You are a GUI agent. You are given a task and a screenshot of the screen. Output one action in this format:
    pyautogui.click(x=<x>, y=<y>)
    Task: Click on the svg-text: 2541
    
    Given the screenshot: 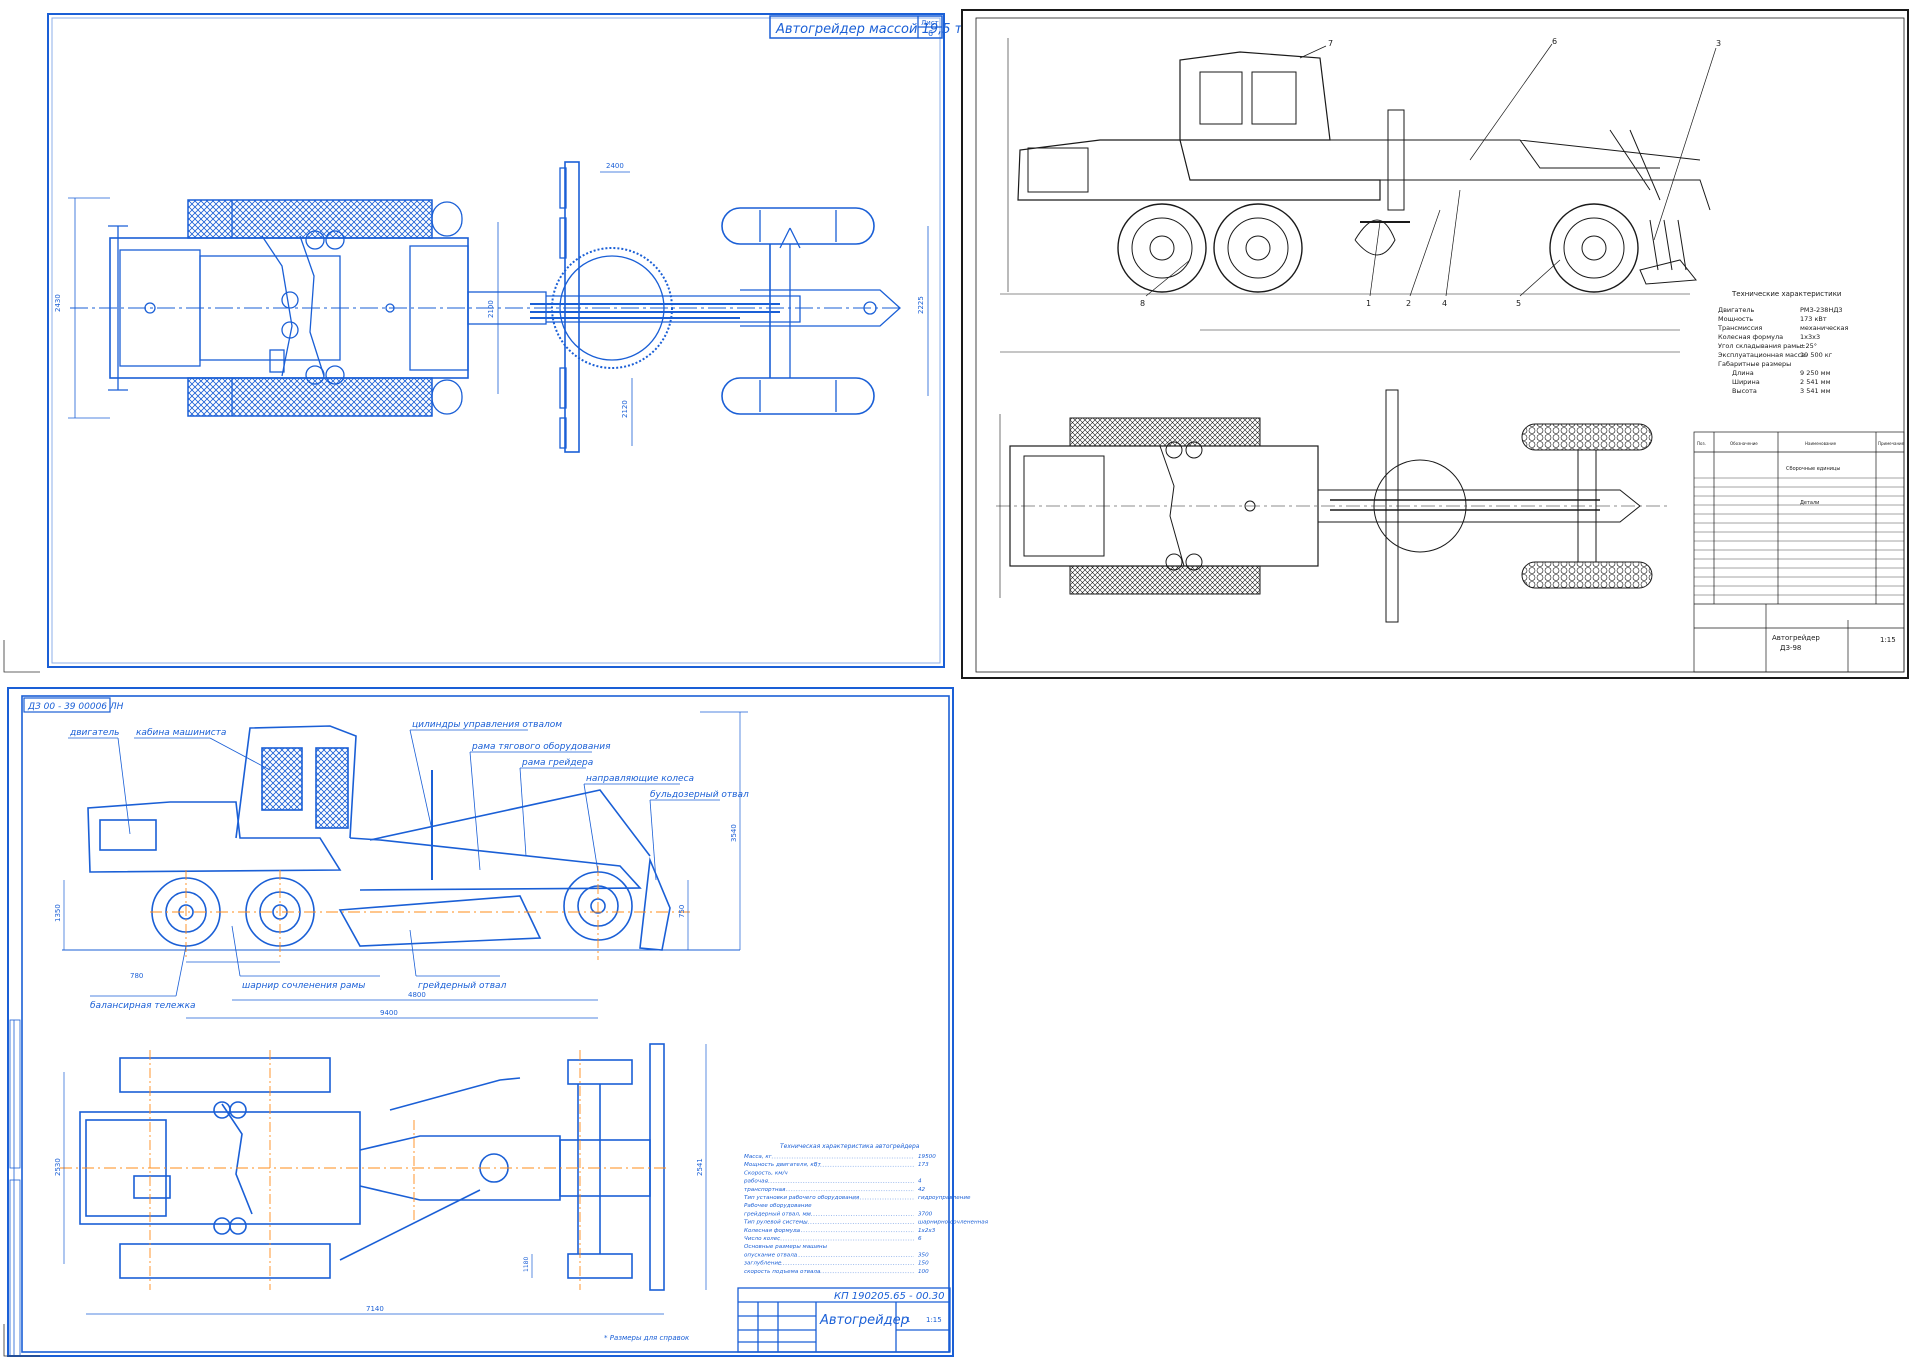 What is the action you would take?
    pyautogui.click(x=700, y=1167)
    